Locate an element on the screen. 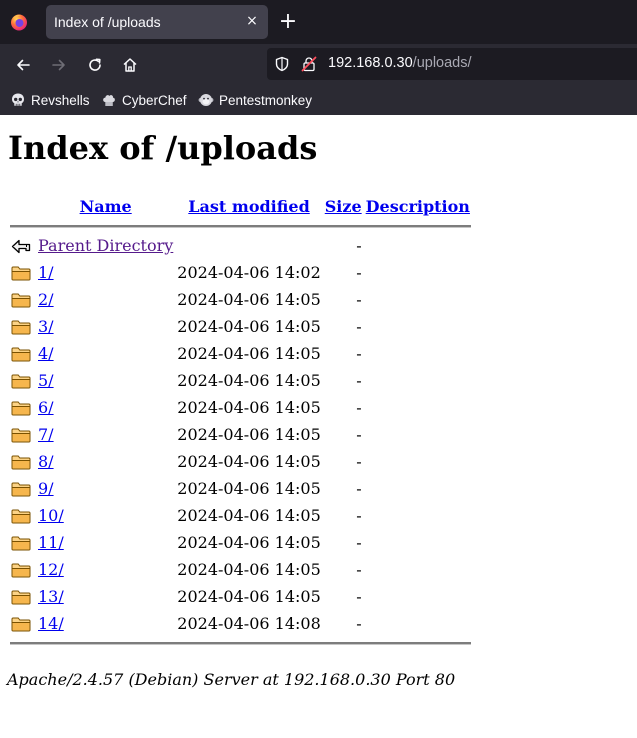 The height and width of the screenshot is (738, 637). folder-link: 7/ is located at coordinates (46, 434).